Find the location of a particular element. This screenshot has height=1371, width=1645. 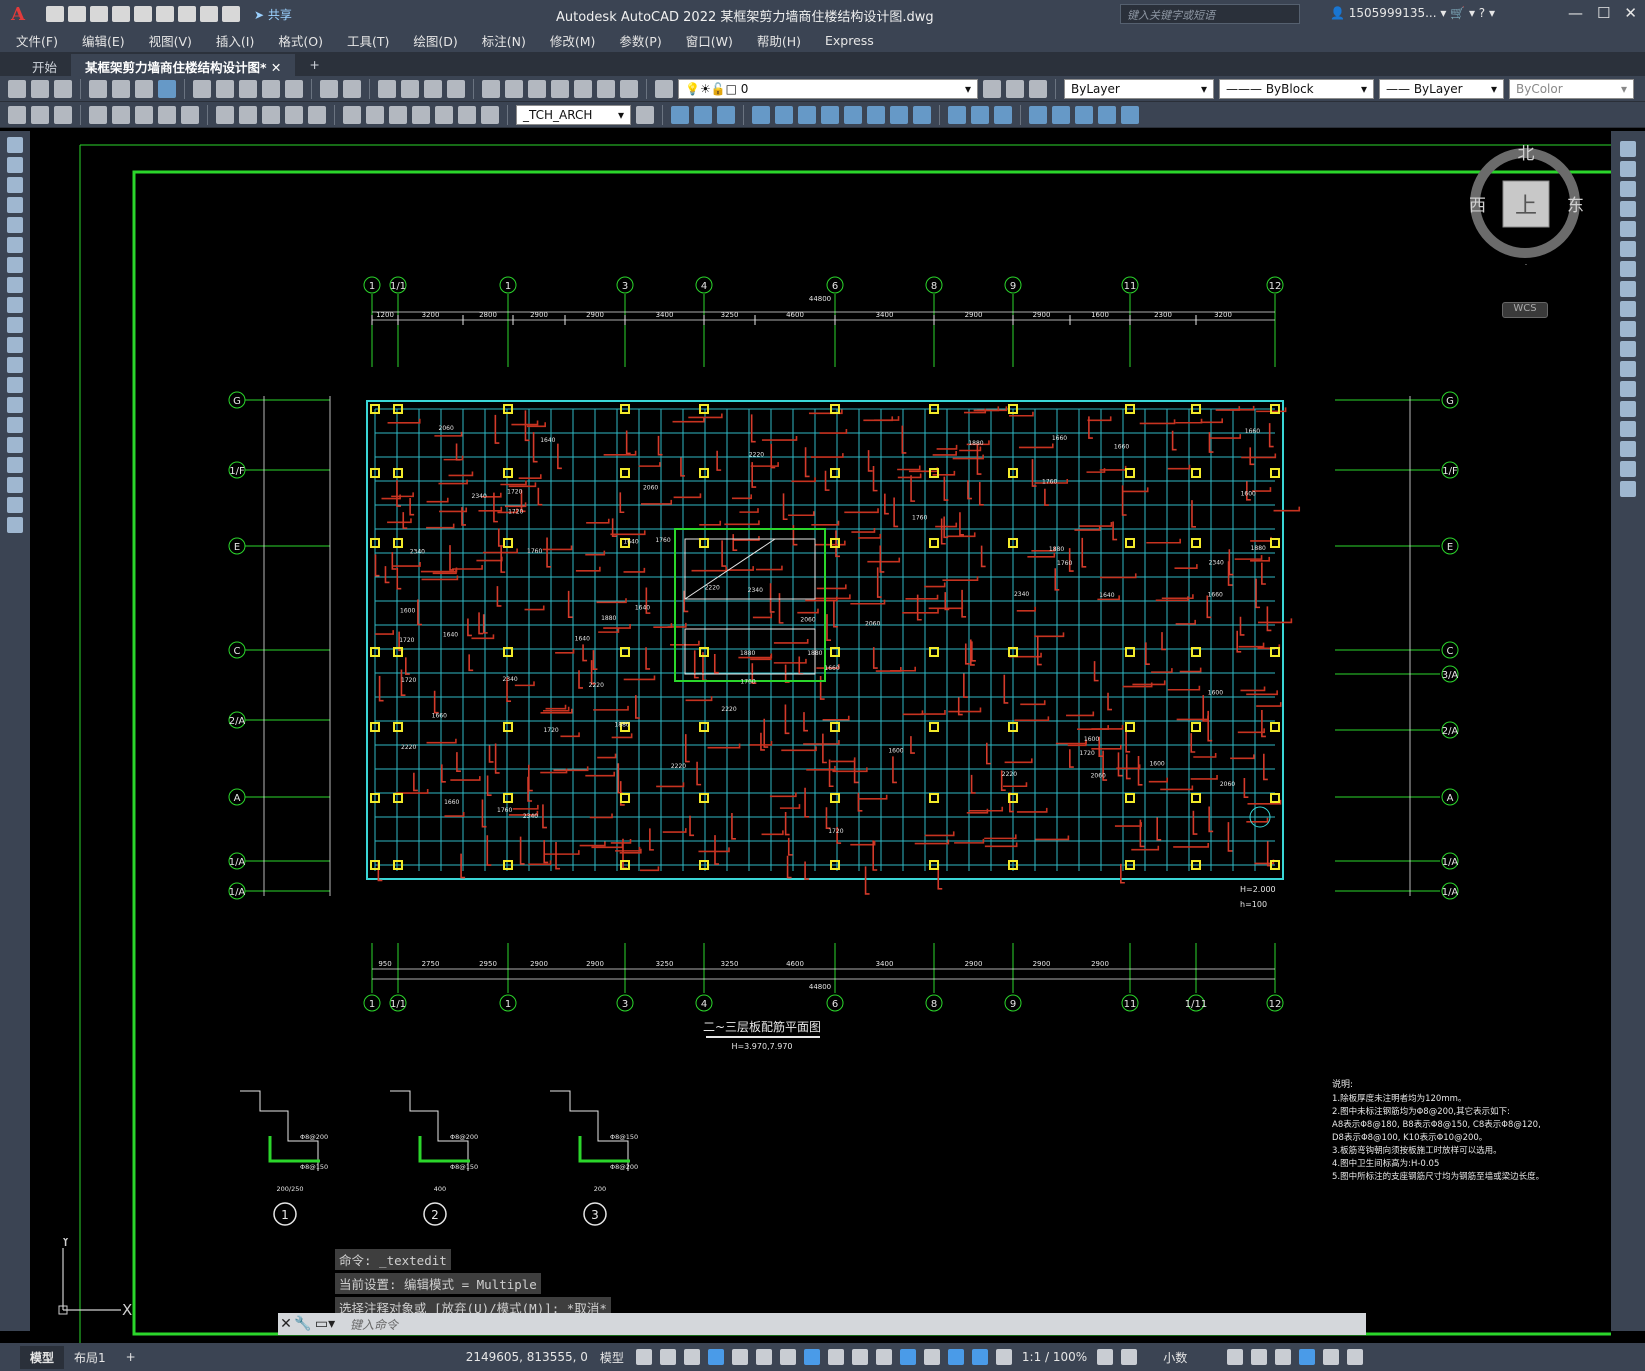

camera-icon is located at coordinates (830, 114).